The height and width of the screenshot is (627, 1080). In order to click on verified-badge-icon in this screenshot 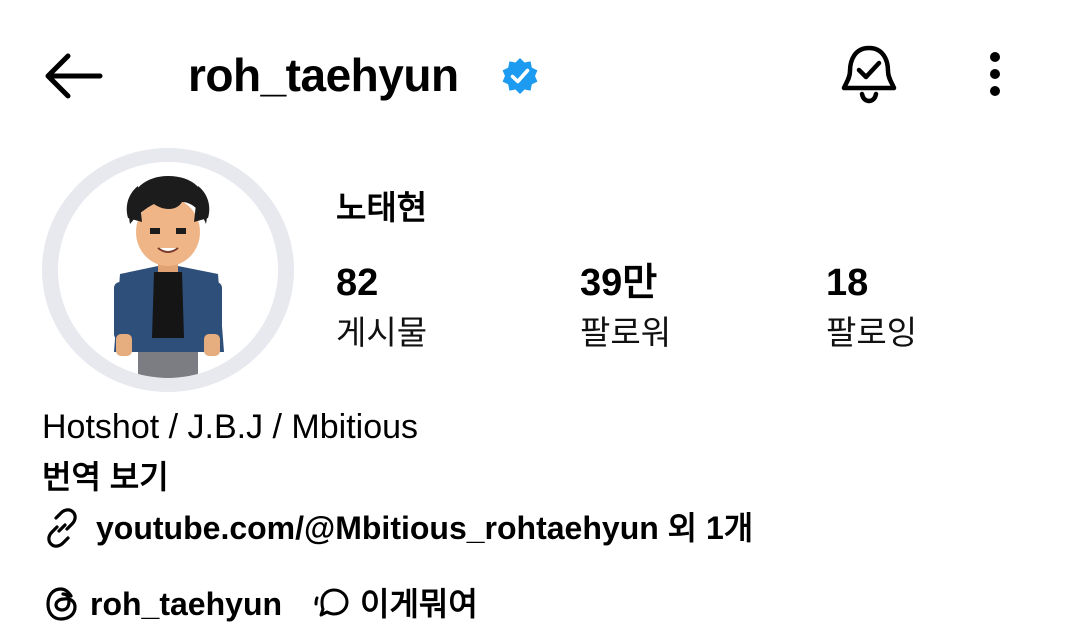, I will do `click(520, 76)`.